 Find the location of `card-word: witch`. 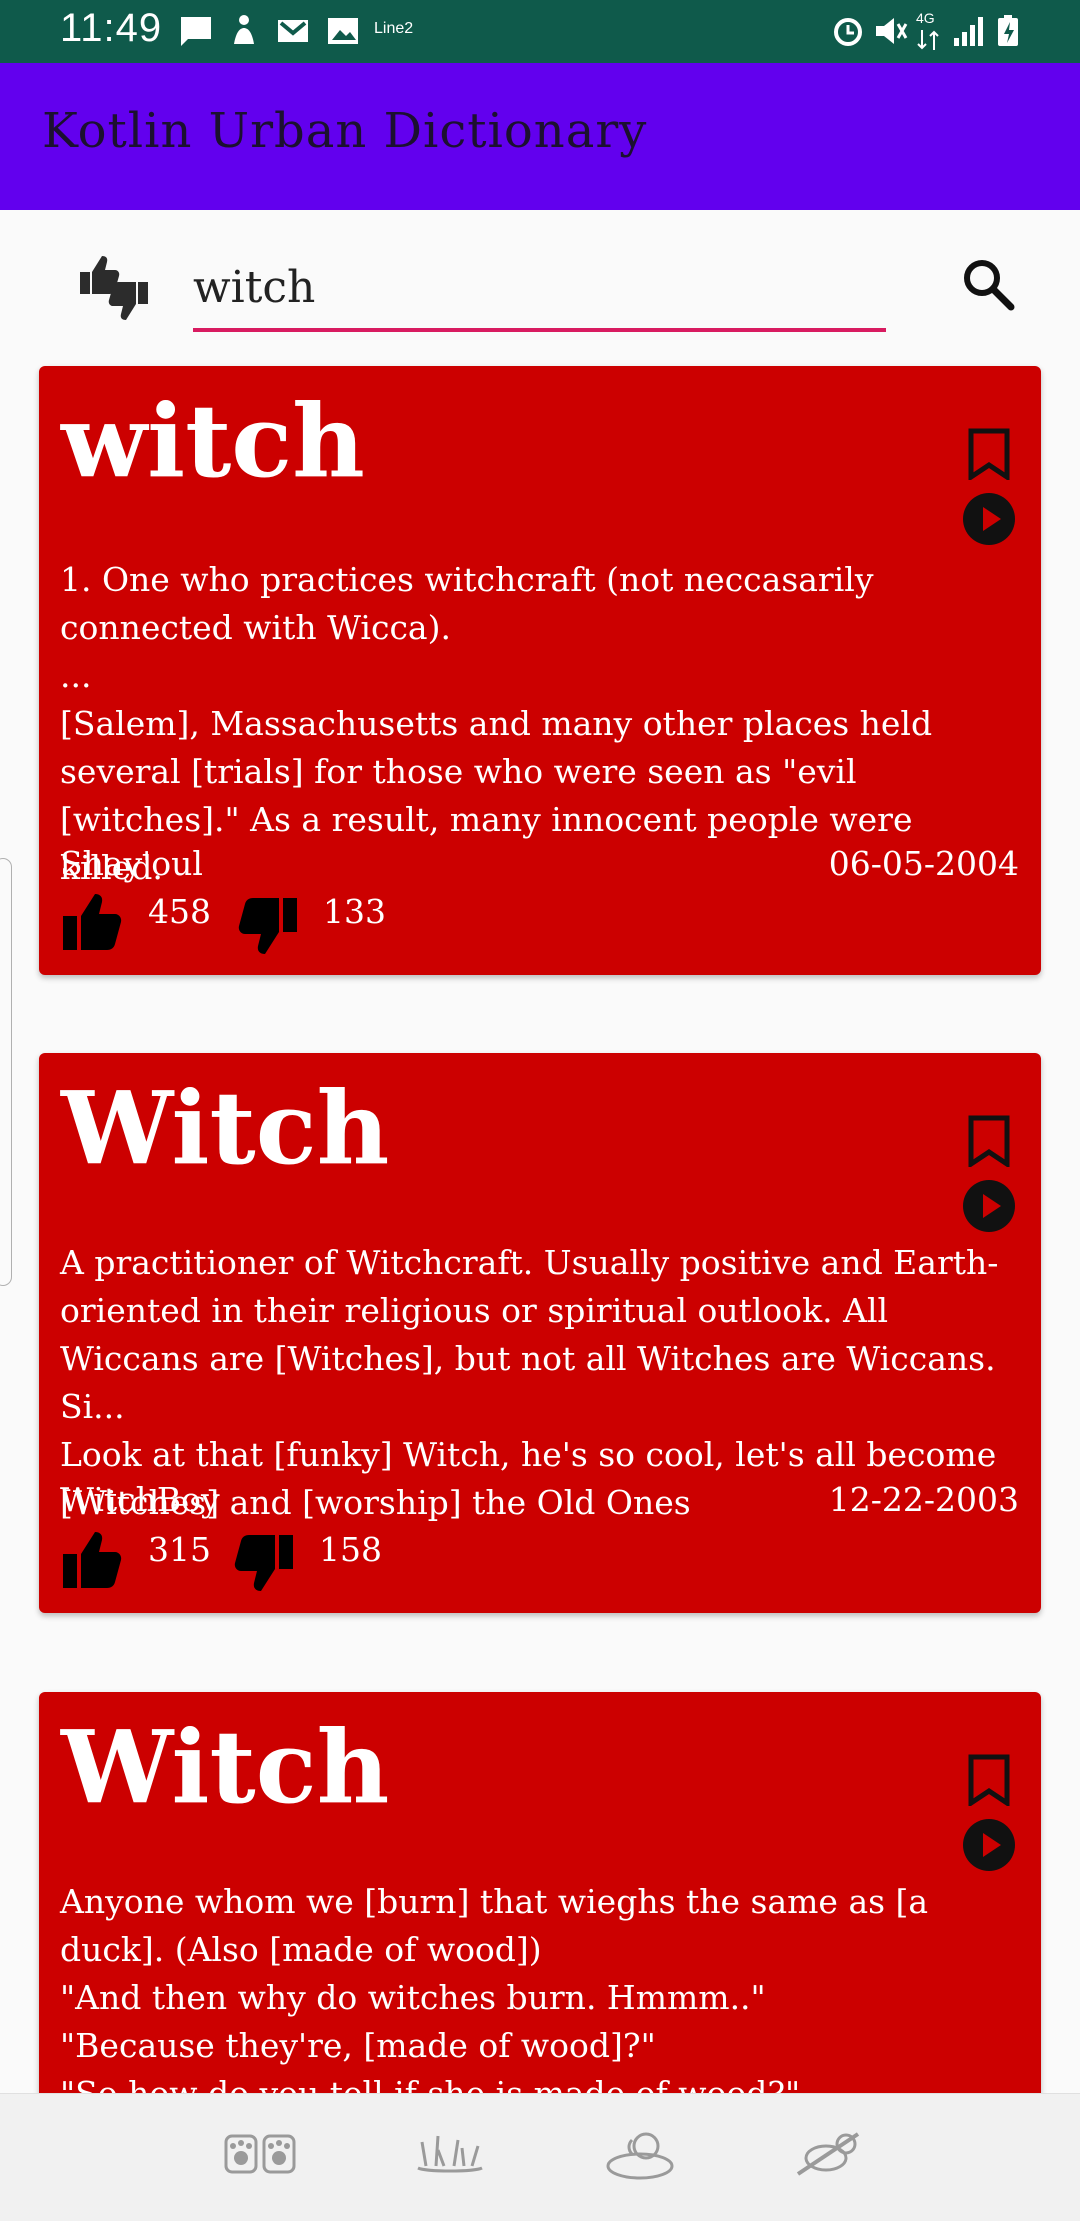

card-word: witch is located at coordinates (213, 441).